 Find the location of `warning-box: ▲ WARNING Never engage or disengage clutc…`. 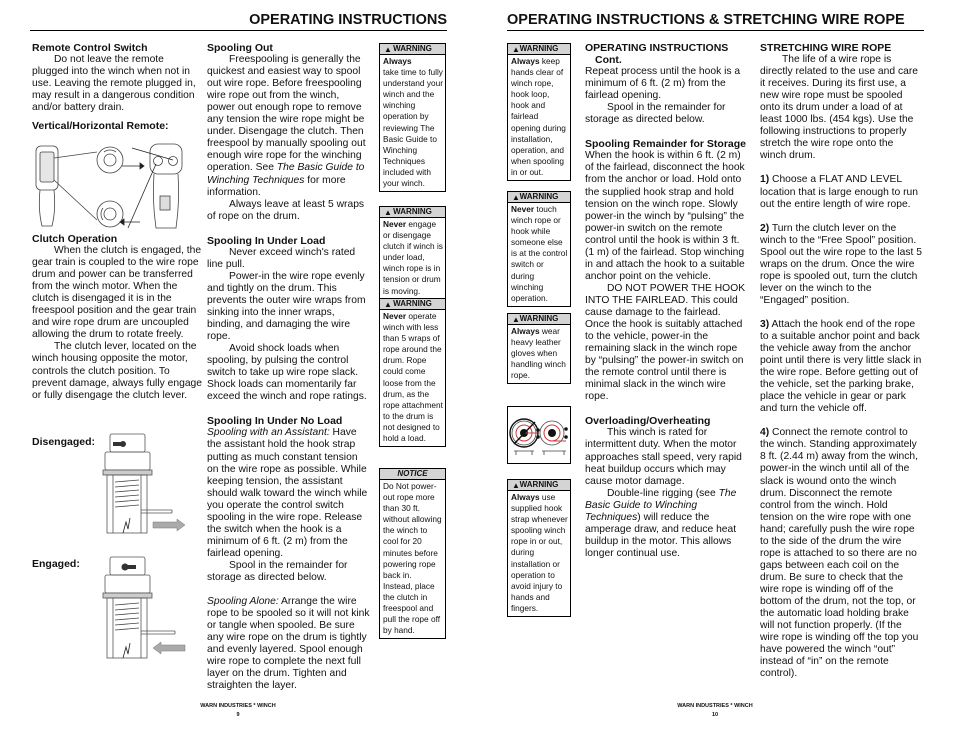

warning-box: ▲ WARNING Never engage or disengage clutc… is located at coordinates (412, 253).